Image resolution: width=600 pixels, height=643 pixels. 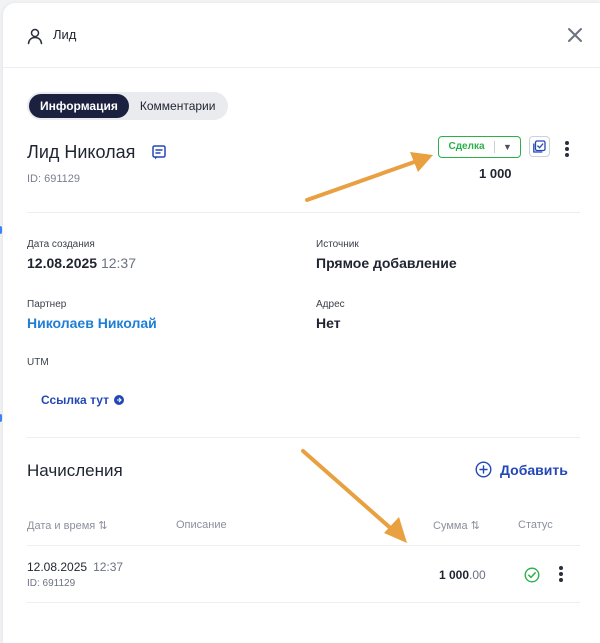 What do you see at coordinates (38, 362) in the screenshot?
I see `utm-label: UTM` at bounding box center [38, 362].